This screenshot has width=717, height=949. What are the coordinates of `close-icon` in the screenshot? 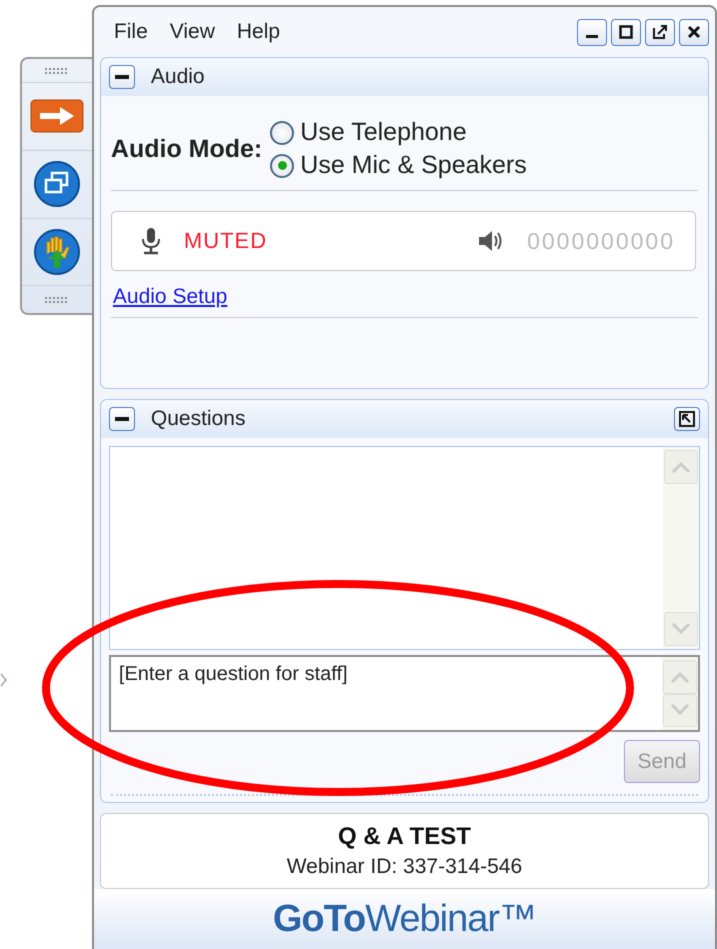 It's located at (694, 32).